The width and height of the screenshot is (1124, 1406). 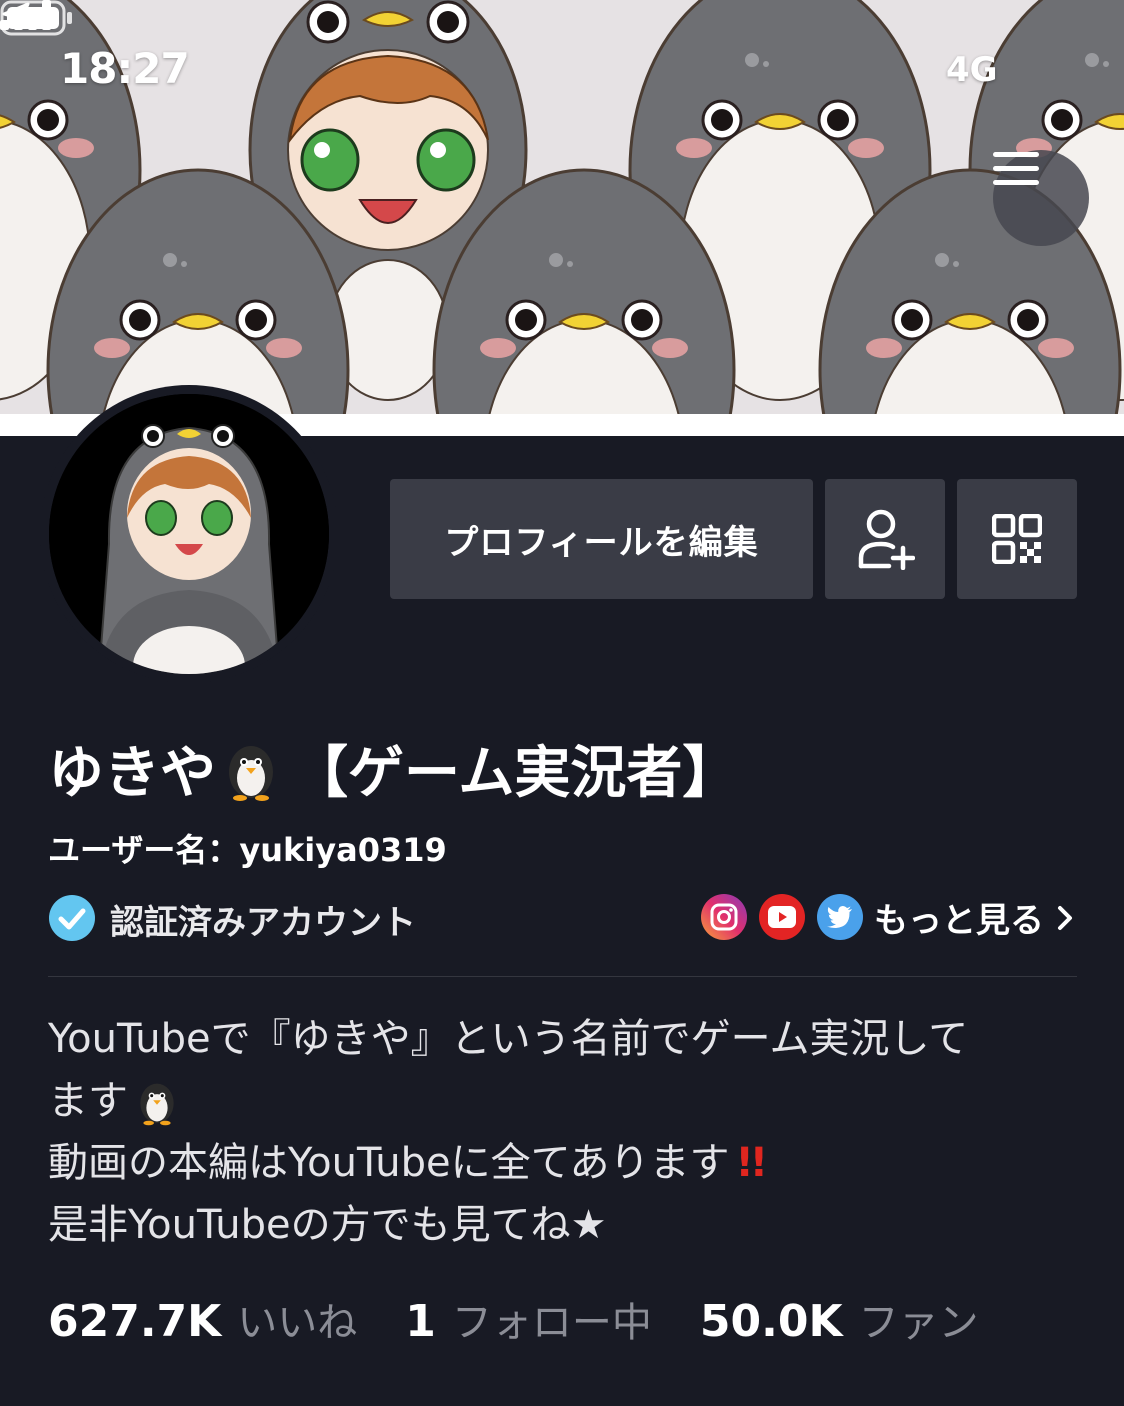 I want to click on menu-button, so click(x=1041, y=198).